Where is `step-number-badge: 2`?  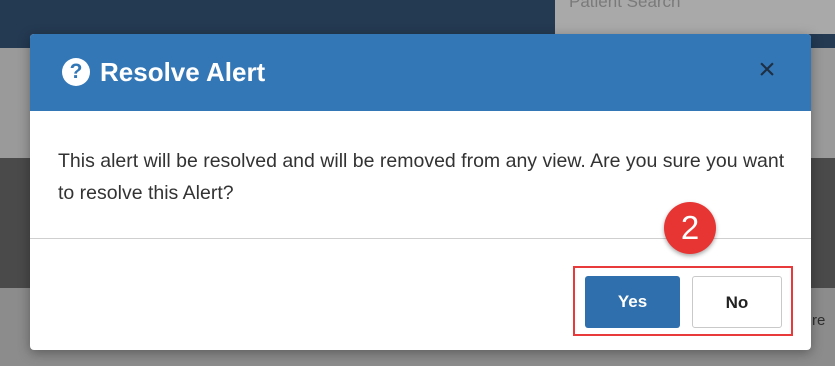 step-number-badge: 2 is located at coordinates (690, 228).